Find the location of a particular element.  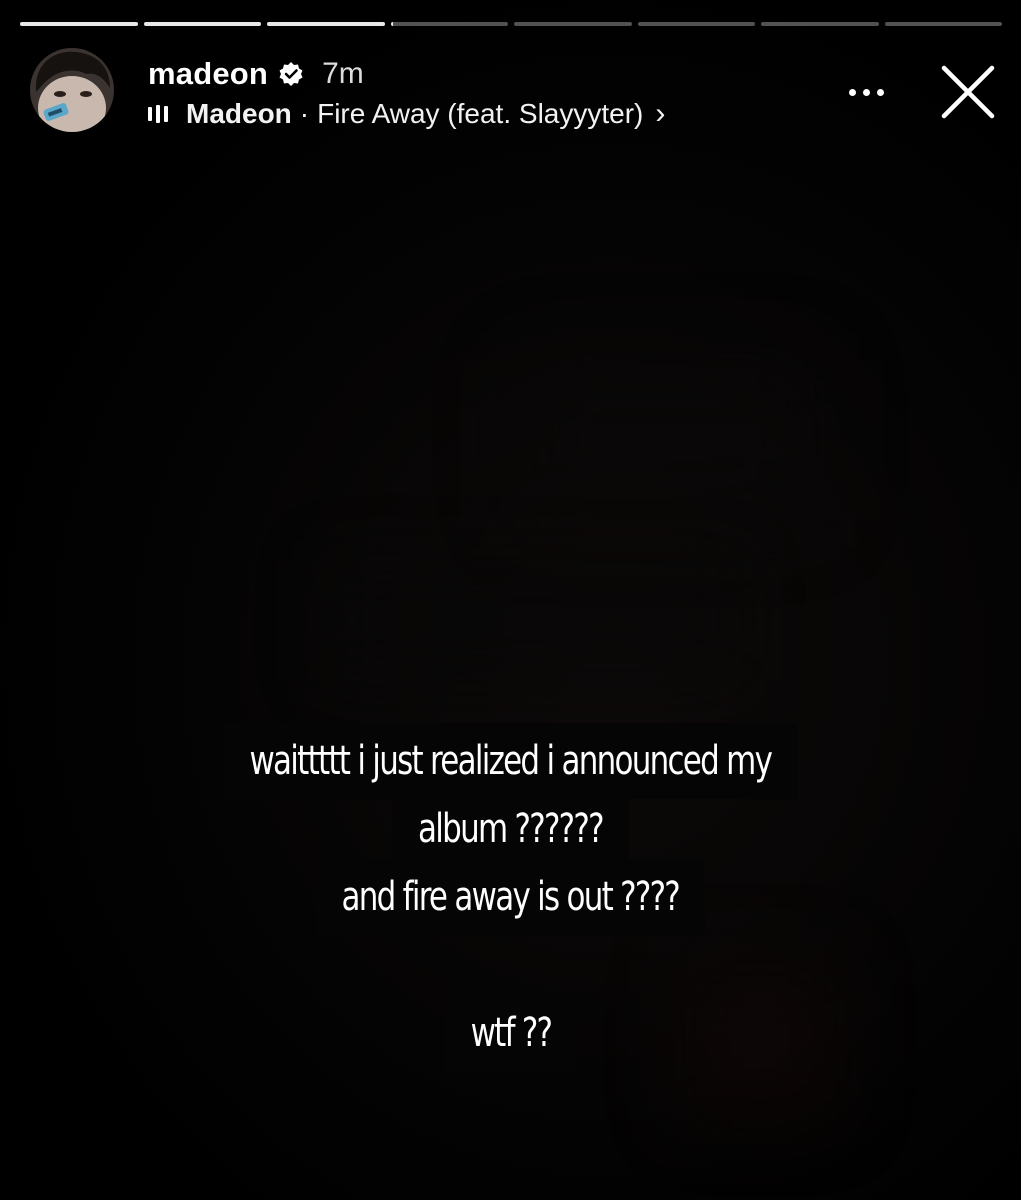

close-icon is located at coordinates (968, 92).